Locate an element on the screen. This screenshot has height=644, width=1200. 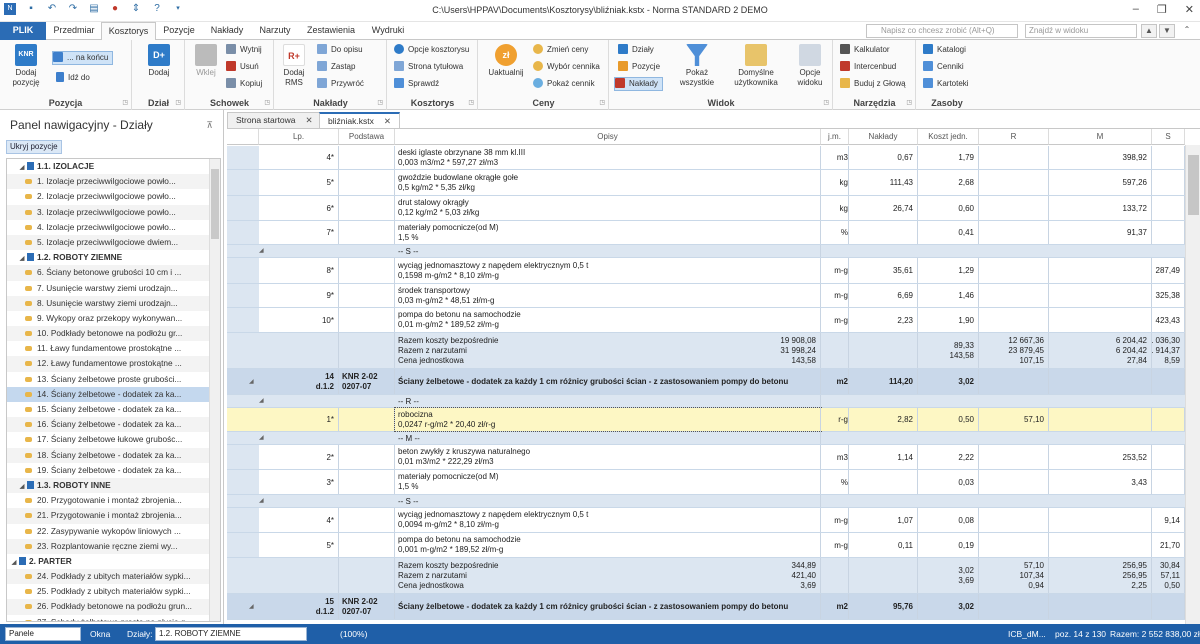
unit-cell: kg is located at coordinates (835, 208).